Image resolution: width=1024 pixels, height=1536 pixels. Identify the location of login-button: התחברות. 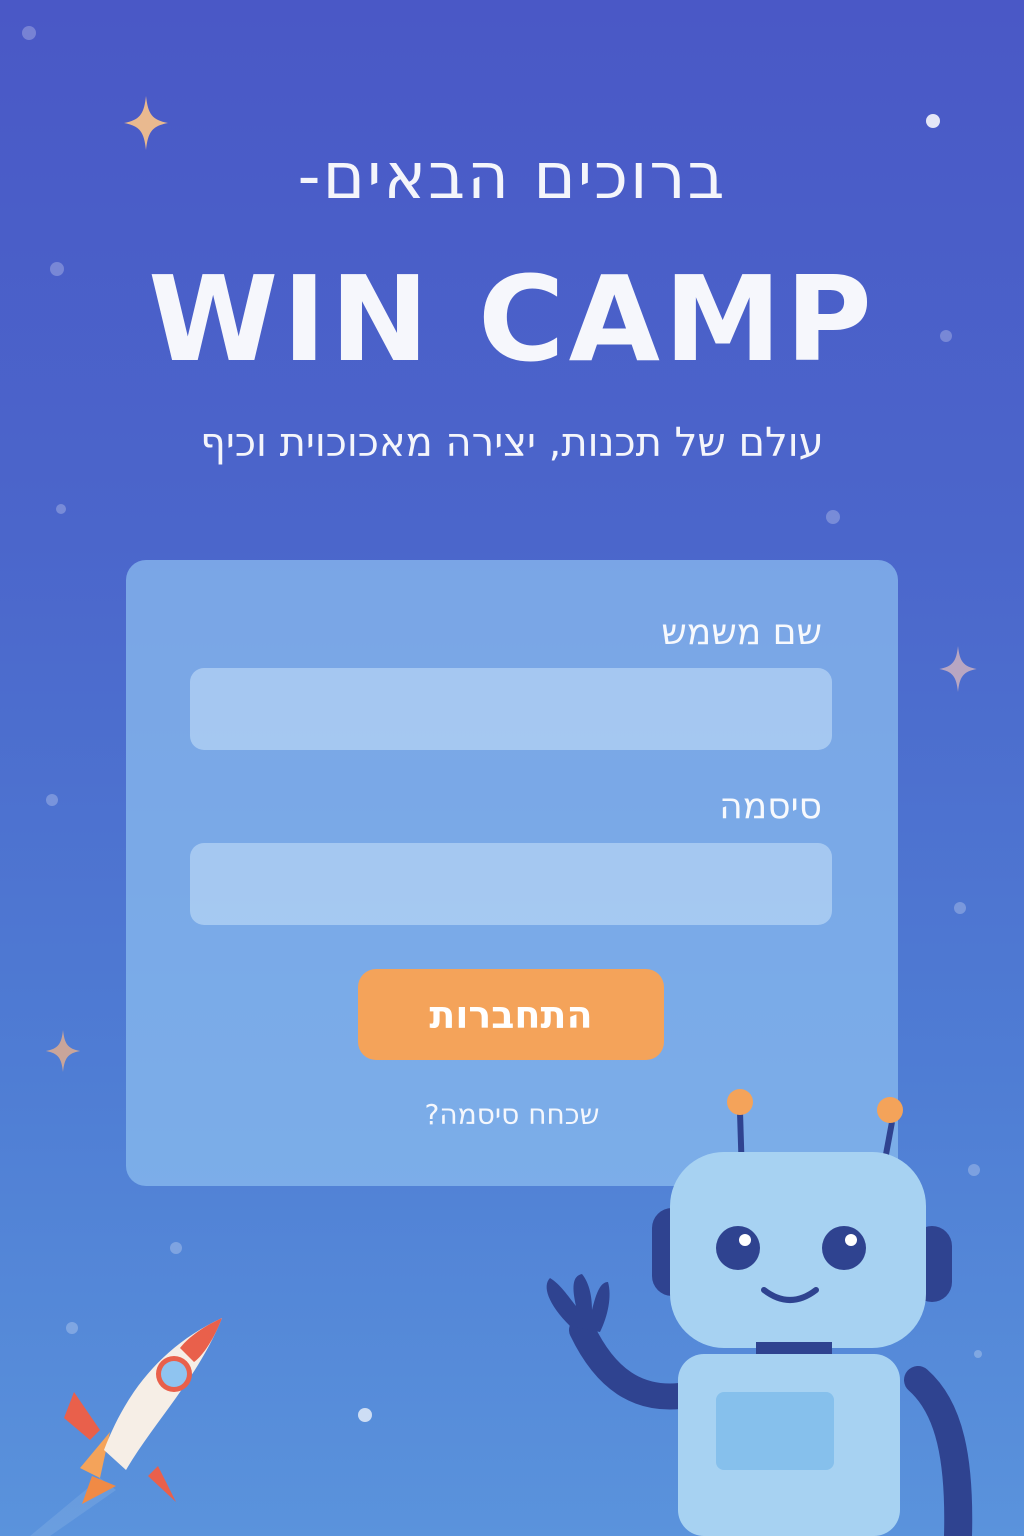
(511, 1014).